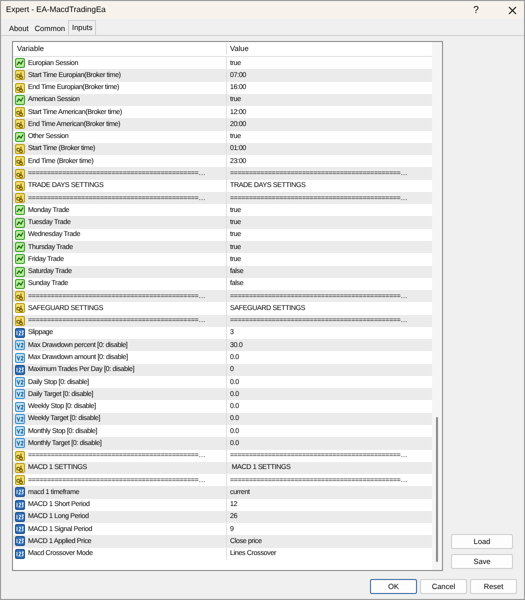  What do you see at coordinates (56, 10) in the screenshot?
I see `window-title: Expert - EA-MacdTradingEa` at bounding box center [56, 10].